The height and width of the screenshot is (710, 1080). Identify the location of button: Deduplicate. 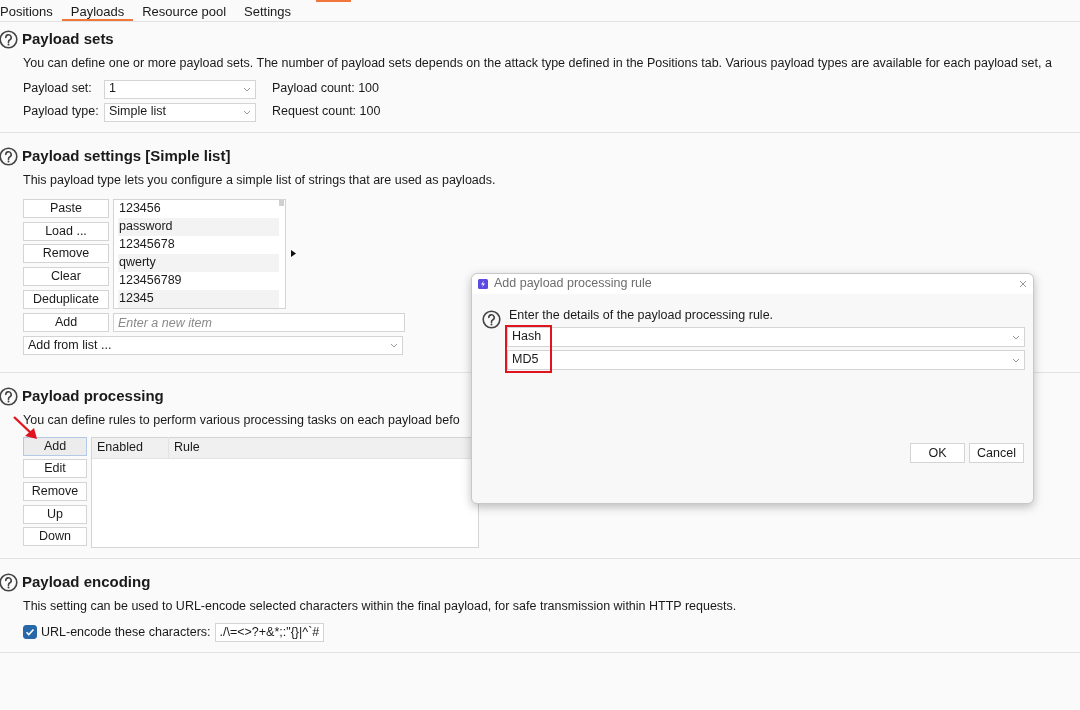
(66, 299).